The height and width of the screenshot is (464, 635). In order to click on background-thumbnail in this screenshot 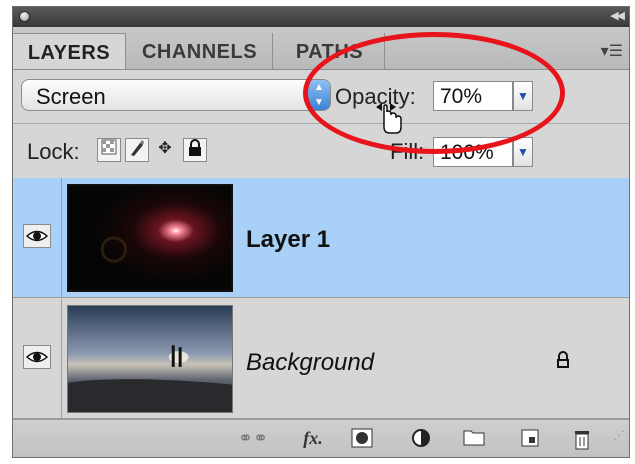, I will do `click(150, 359)`.